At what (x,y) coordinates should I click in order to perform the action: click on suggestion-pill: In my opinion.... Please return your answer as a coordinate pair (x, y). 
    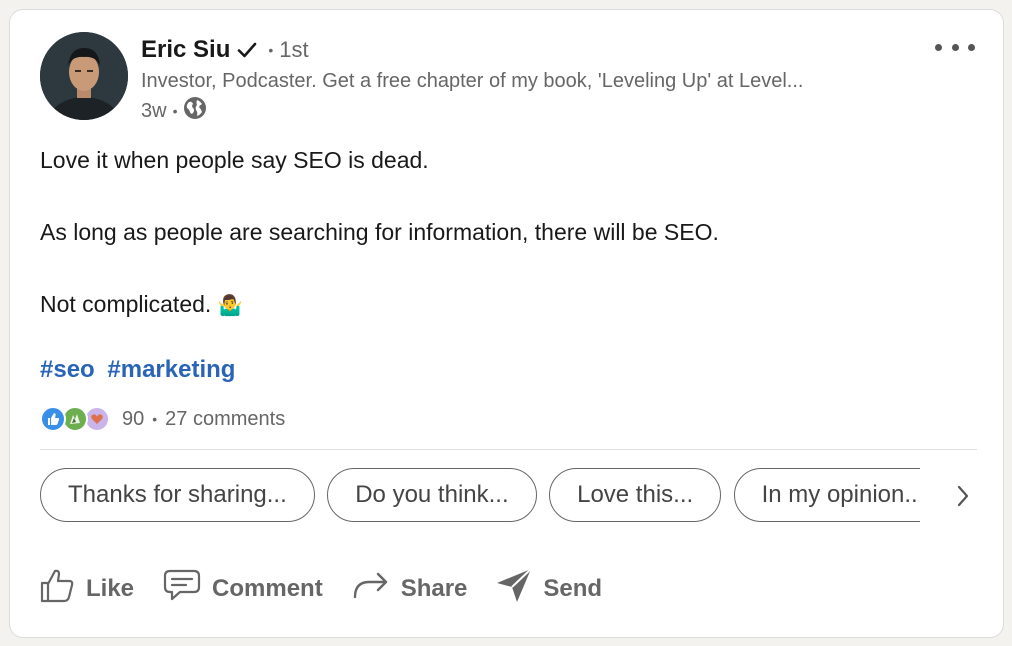
    Looking at the image, I should click on (826, 495).